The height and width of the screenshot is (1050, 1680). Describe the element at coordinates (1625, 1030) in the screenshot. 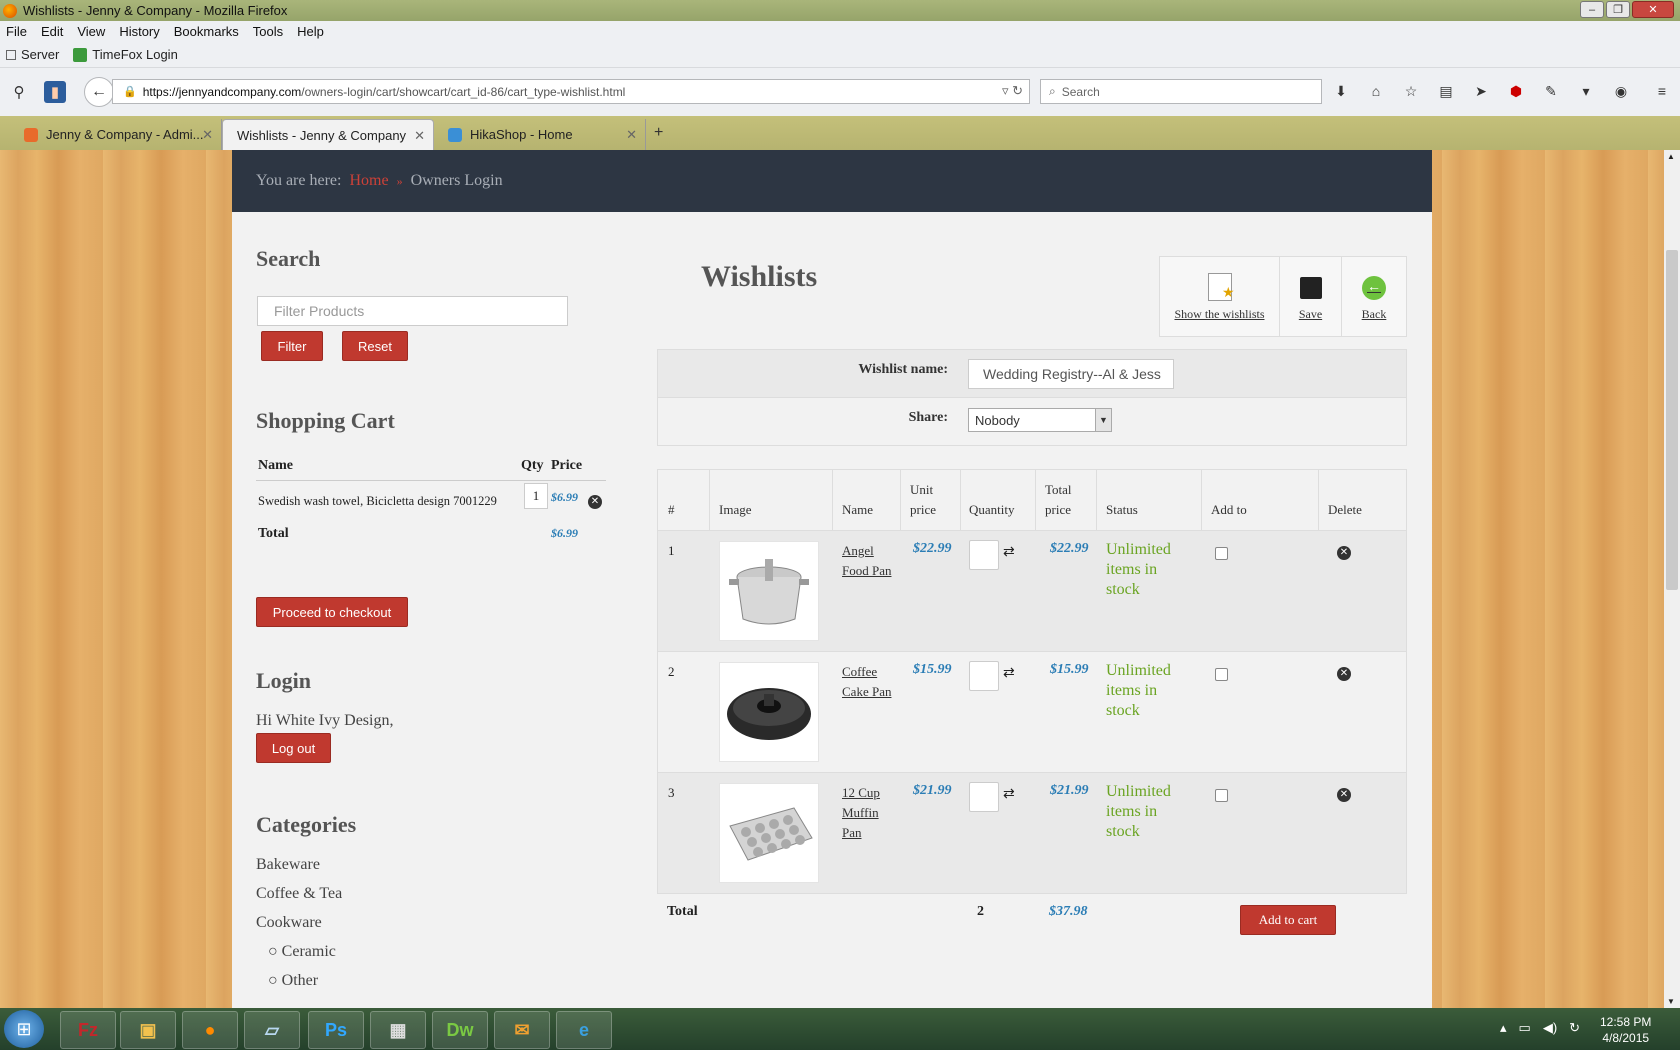

I see `system-clock: 12:58 PM 4/8/2015` at that location.